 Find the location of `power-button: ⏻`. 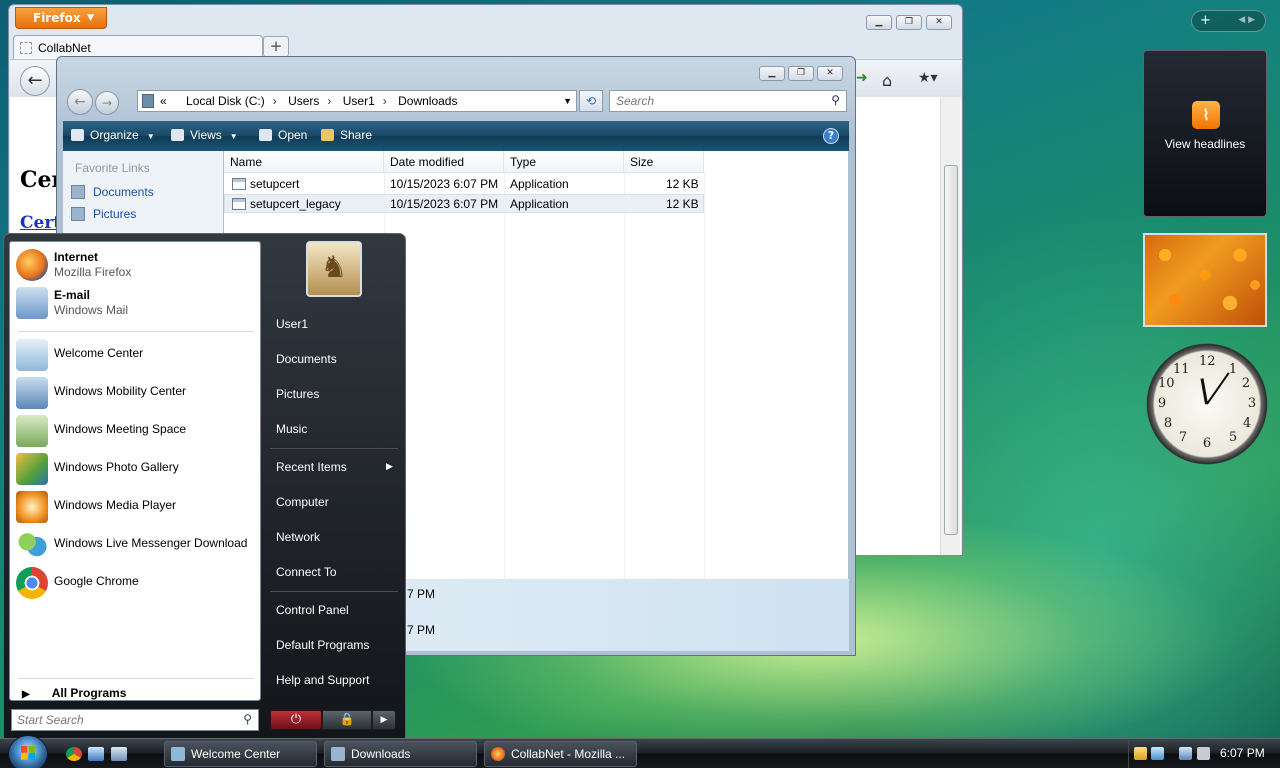

power-button: ⏻ is located at coordinates (296, 720).